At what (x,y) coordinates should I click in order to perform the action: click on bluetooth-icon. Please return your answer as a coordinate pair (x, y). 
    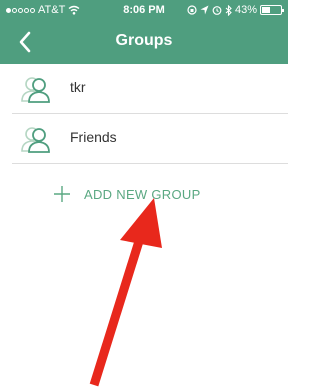
    Looking at the image, I should click on (228, 10).